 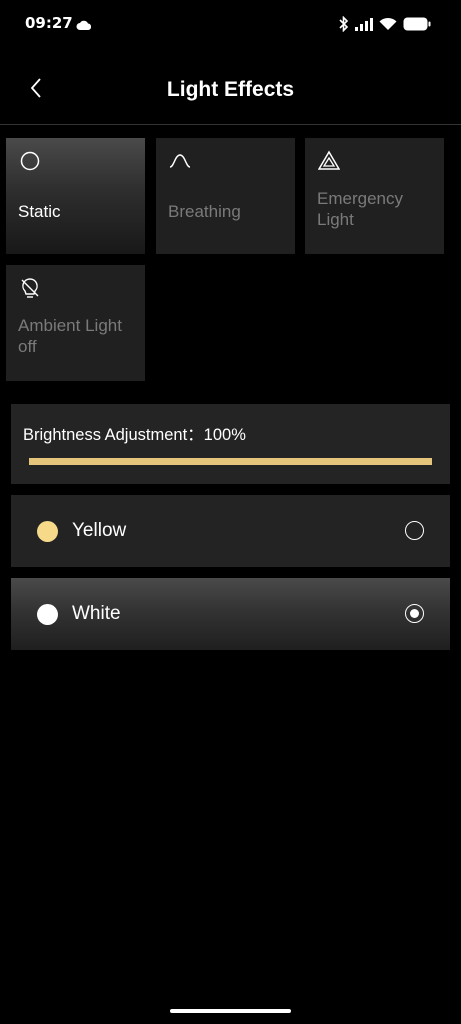 I want to click on color-label-yellow: Yellow, so click(x=99, y=530).